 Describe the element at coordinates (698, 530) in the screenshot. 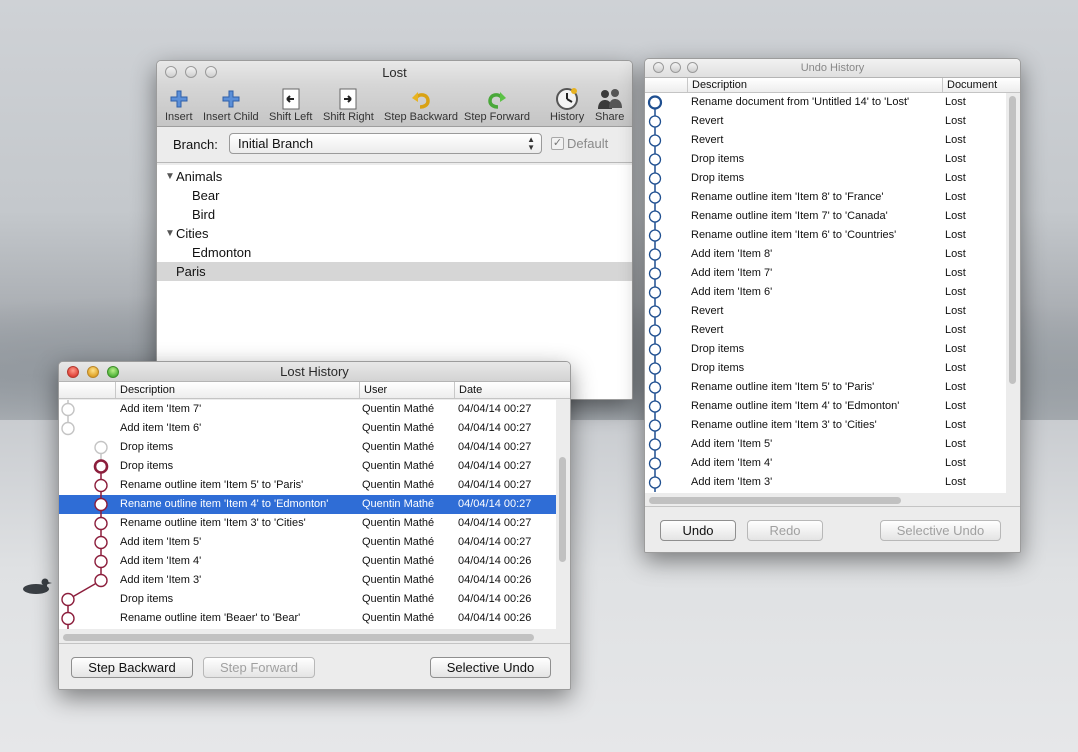

I see `undo-button: Undo` at that location.